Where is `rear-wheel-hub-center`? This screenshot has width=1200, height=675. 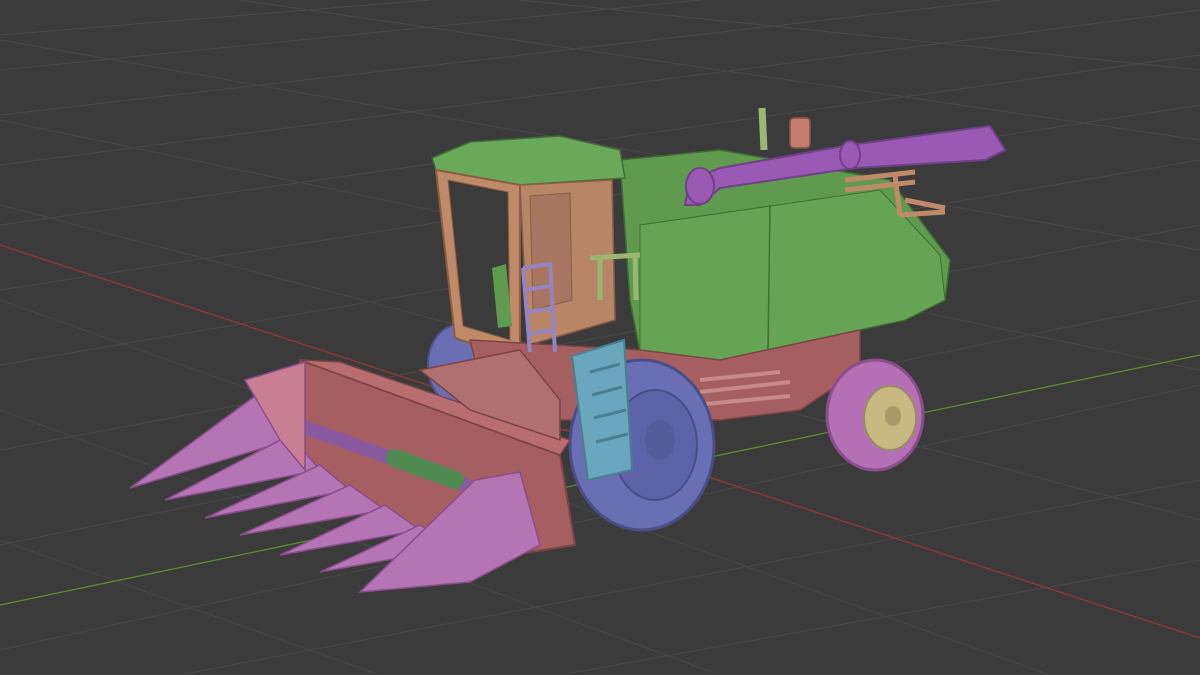 rear-wheel-hub-center is located at coordinates (893, 416).